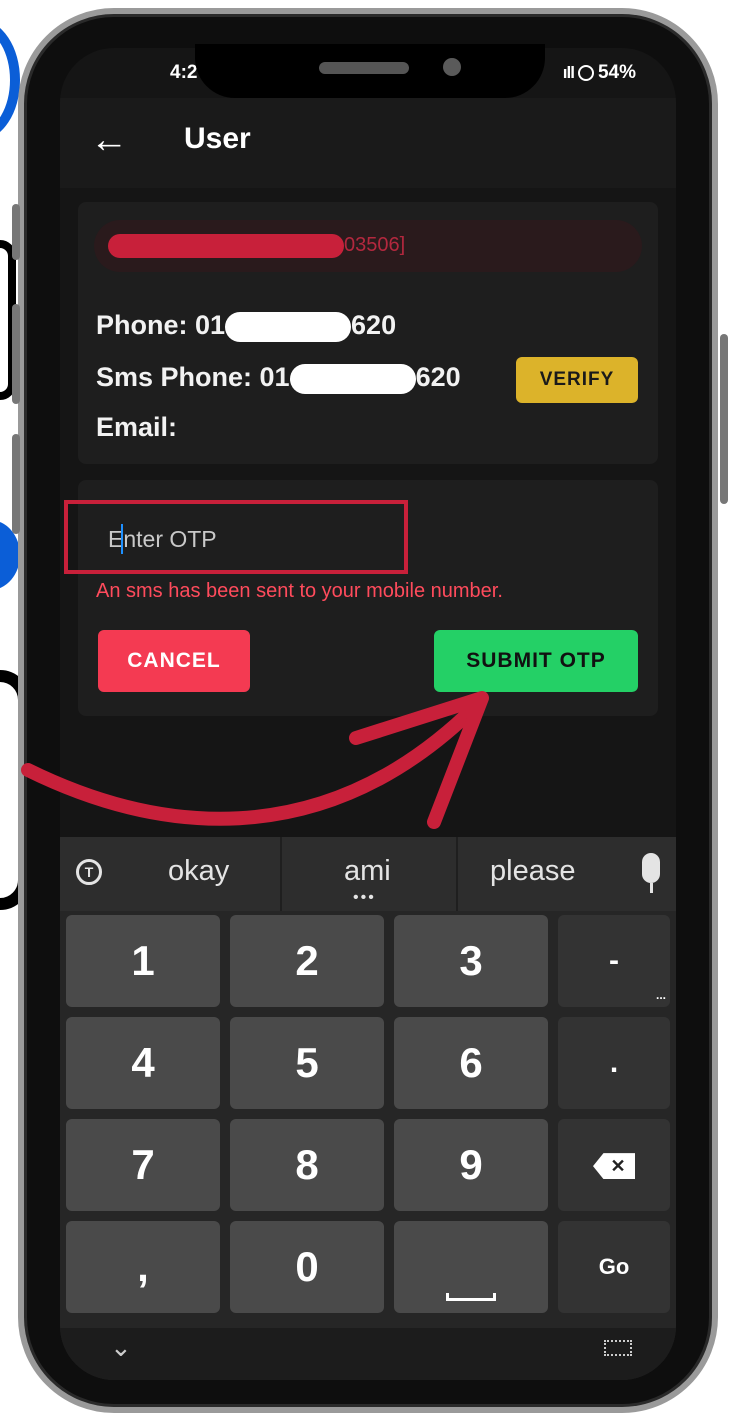 This screenshot has width=733, height=1417. I want to click on key-5: 5, so click(307, 1063).